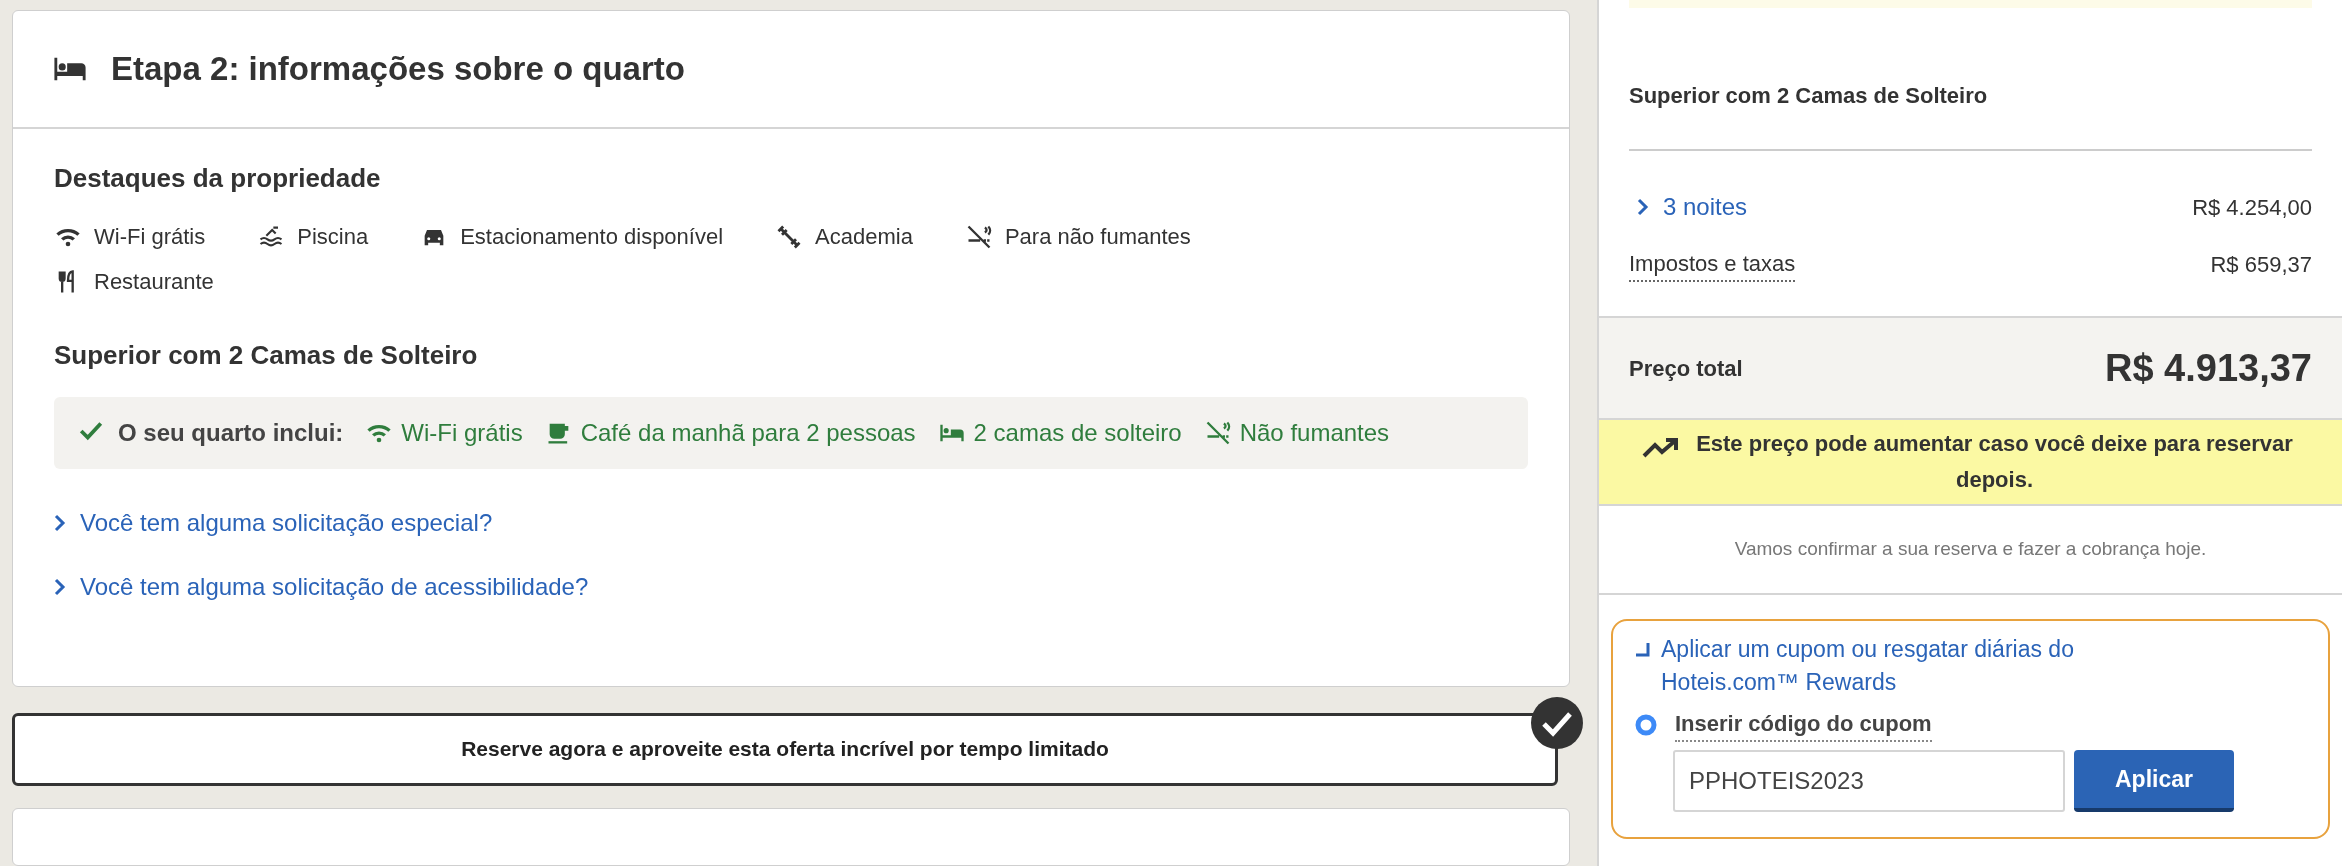 The width and height of the screenshot is (2342, 866). Describe the element at coordinates (864, 237) in the screenshot. I see `amenity-label: Academia` at that location.